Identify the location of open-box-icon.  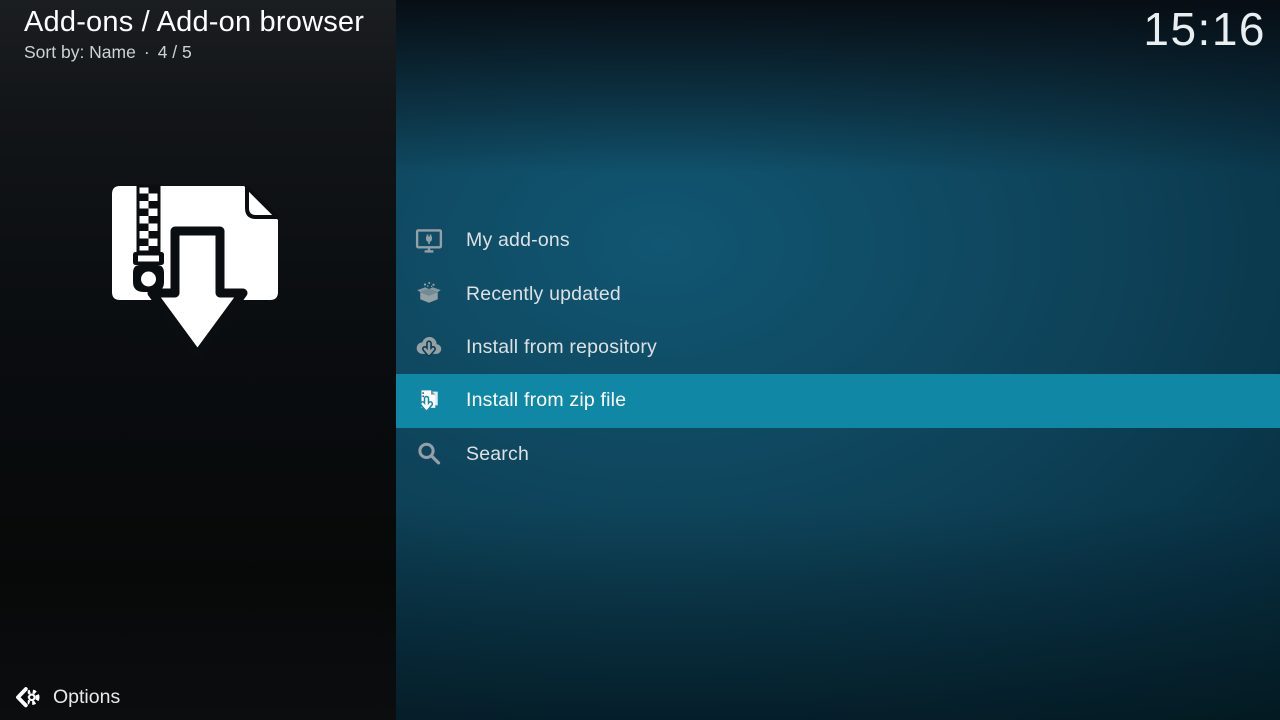
(429, 294).